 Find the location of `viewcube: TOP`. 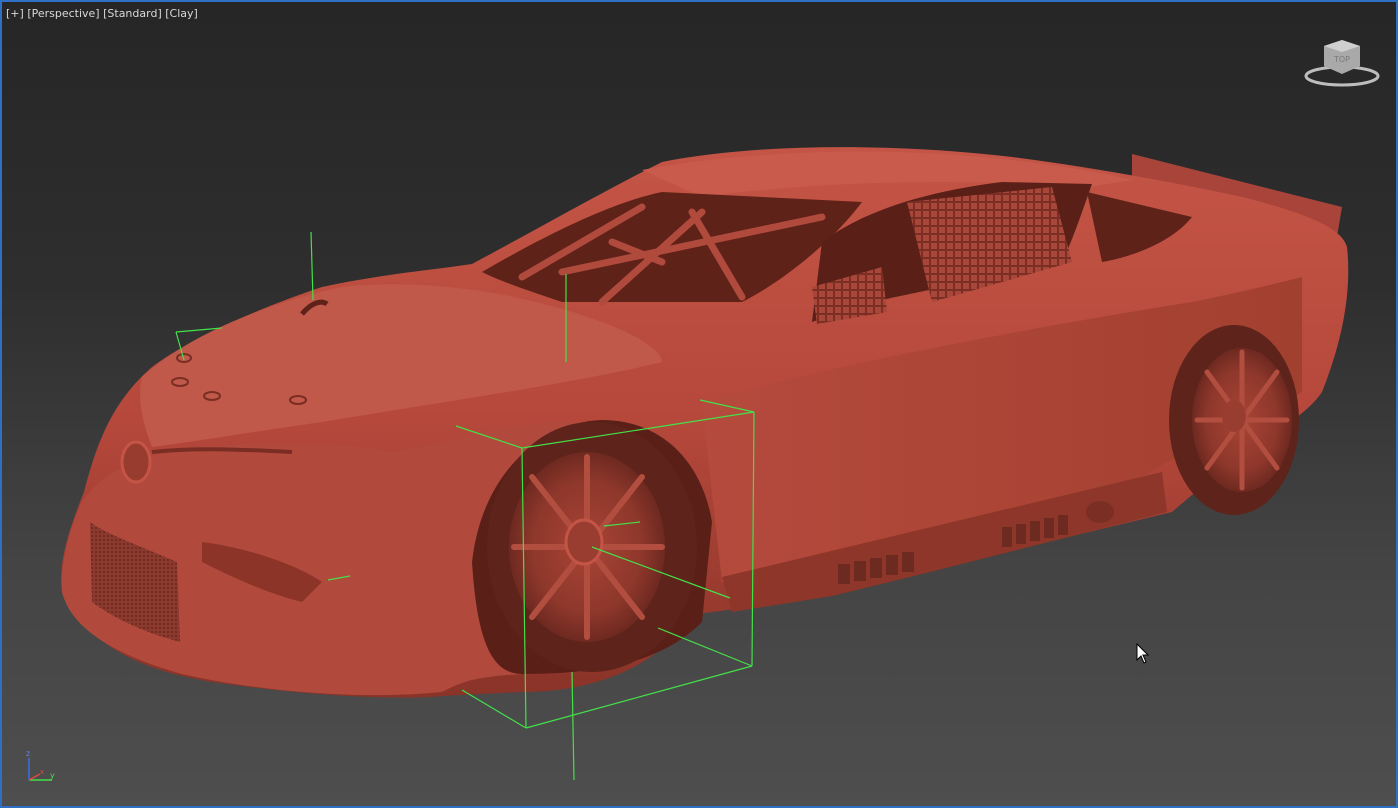

viewcube: TOP is located at coordinates (1342, 64).